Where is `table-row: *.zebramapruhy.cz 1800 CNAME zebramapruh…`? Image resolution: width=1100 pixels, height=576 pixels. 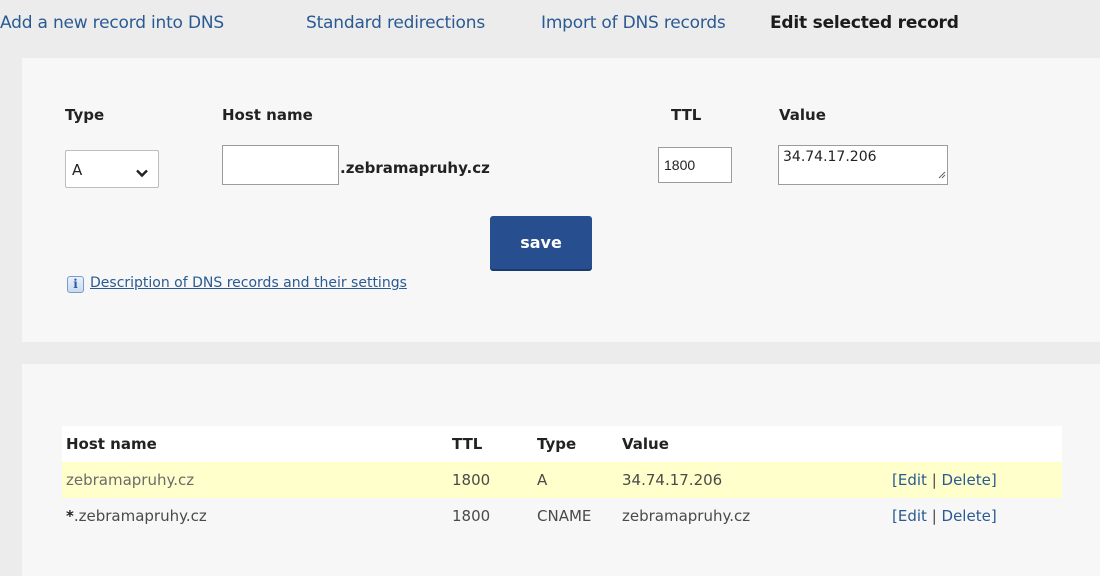
table-row: *.zebramapruhy.cz 1800 CNAME zebramapruh… is located at coordinates (562, 516).